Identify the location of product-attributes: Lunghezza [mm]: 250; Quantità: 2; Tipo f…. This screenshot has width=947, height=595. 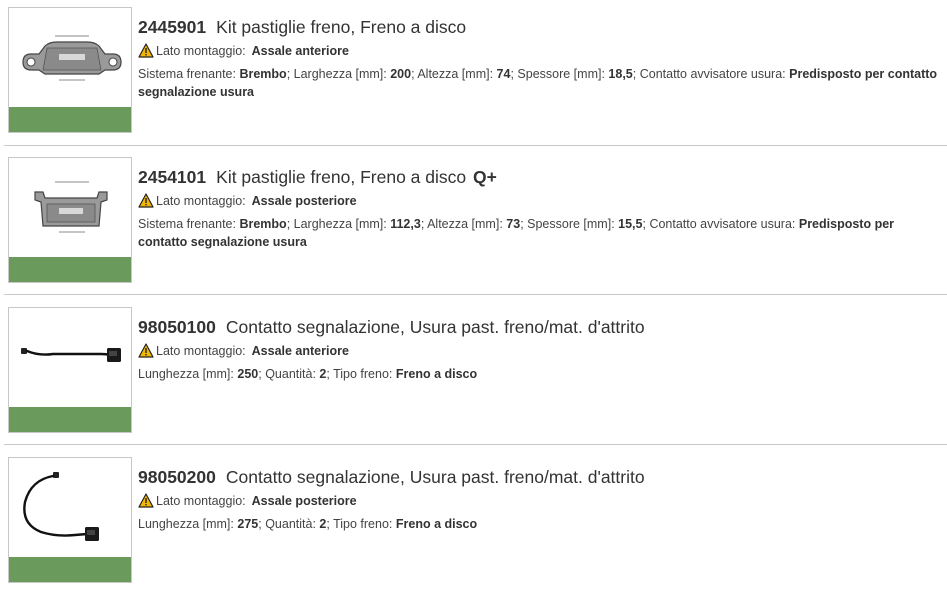
(308, 374).